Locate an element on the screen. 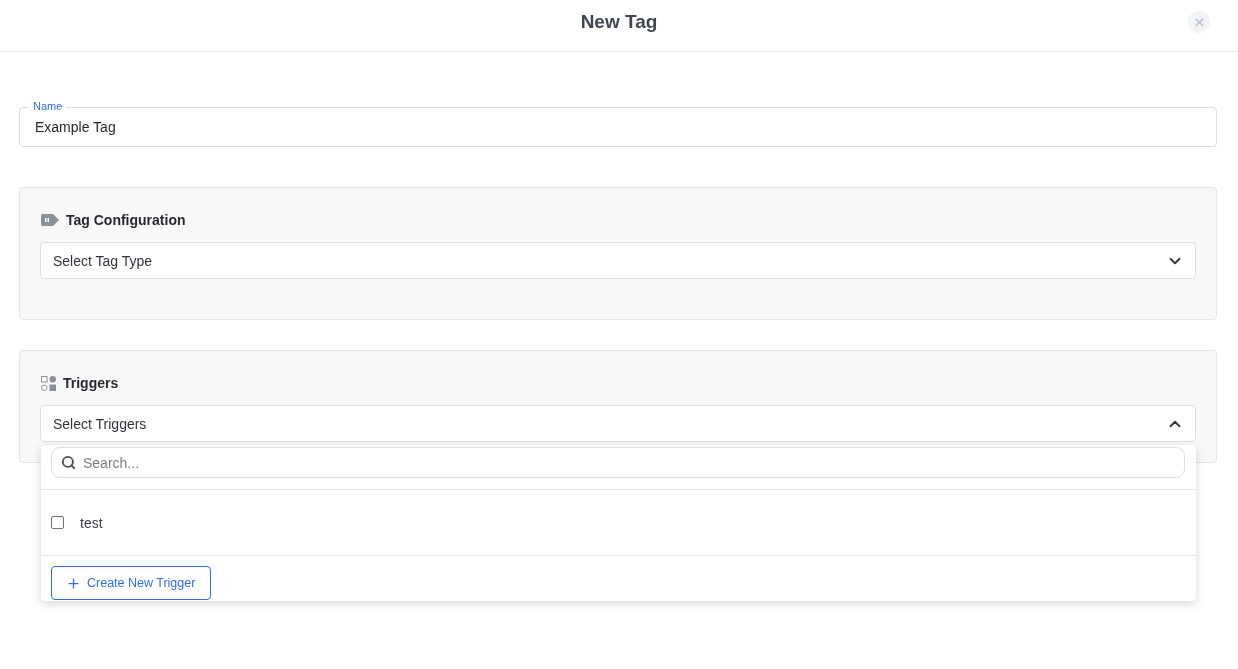  triggers-select: Select Triggers is located at coordinates (618, 423).